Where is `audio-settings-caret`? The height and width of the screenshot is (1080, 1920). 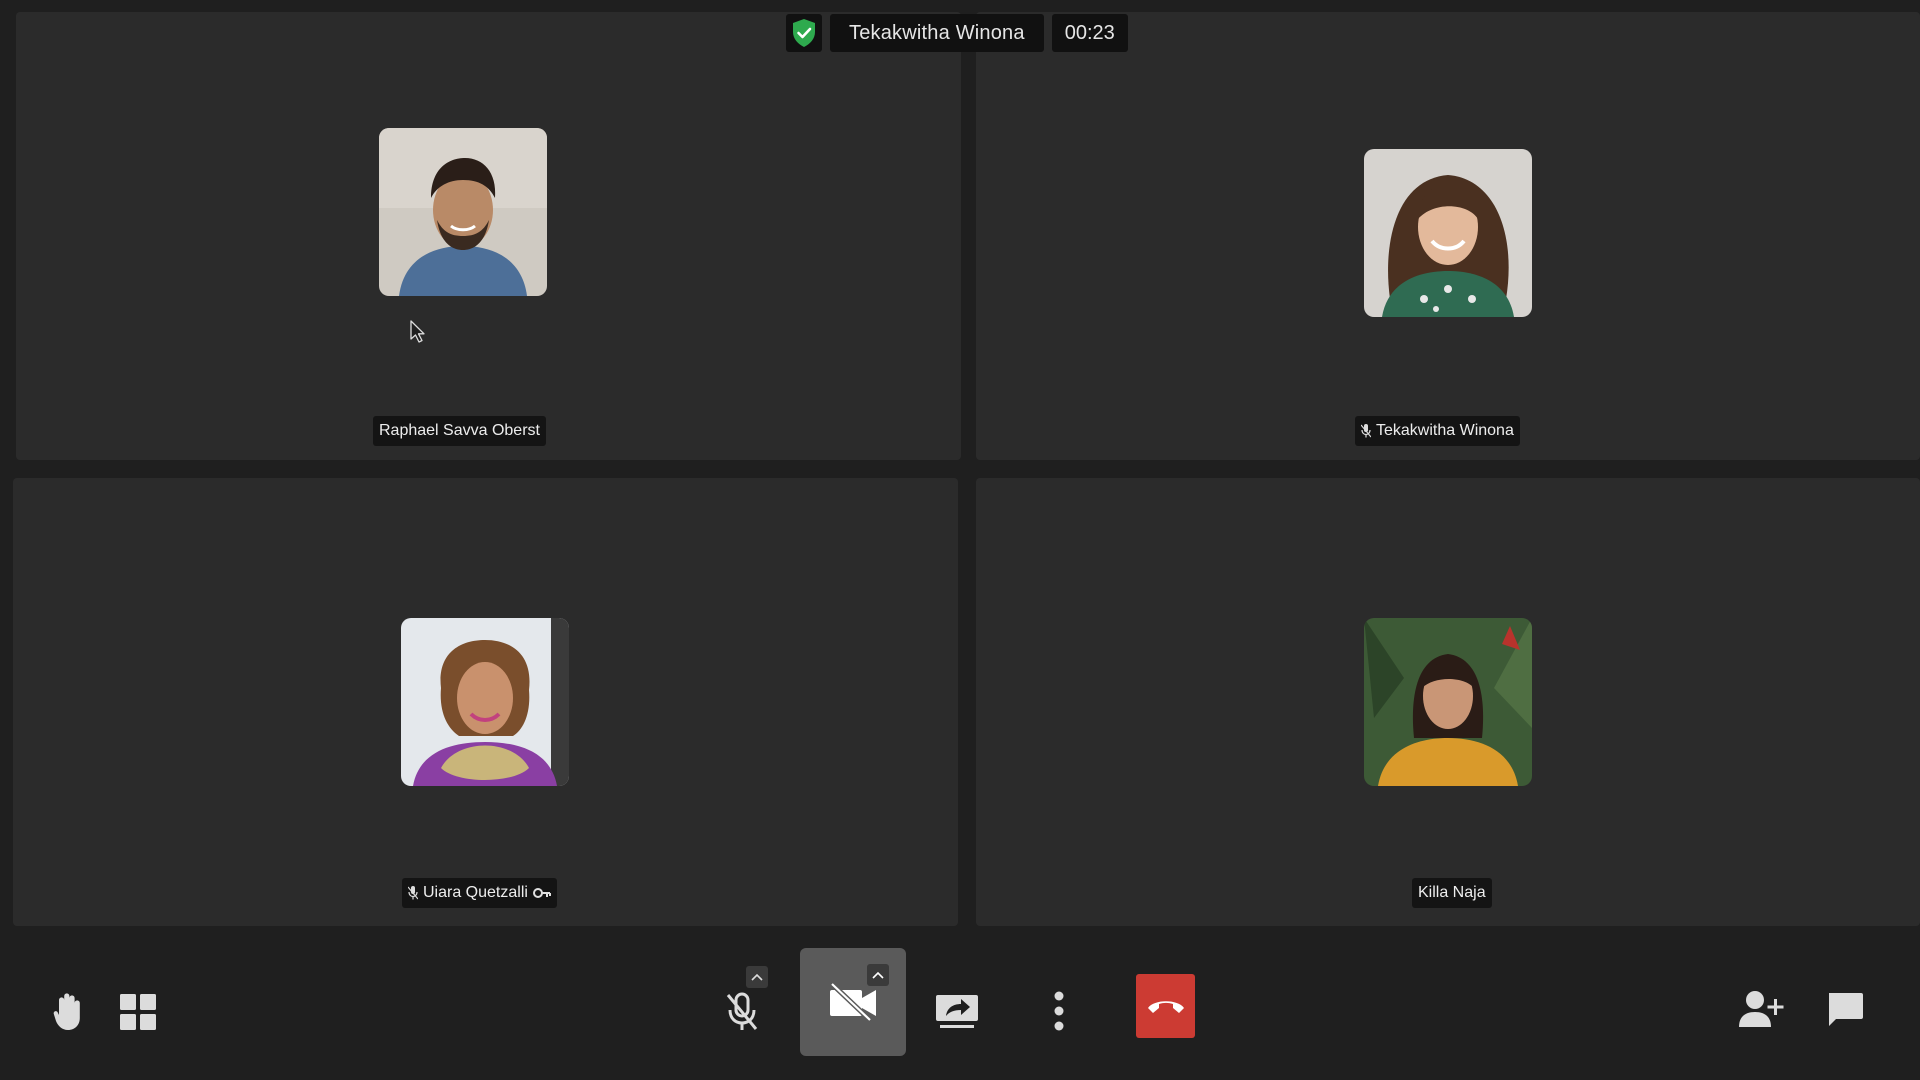
audio-settings-caret is located at coordinates (757, 977).